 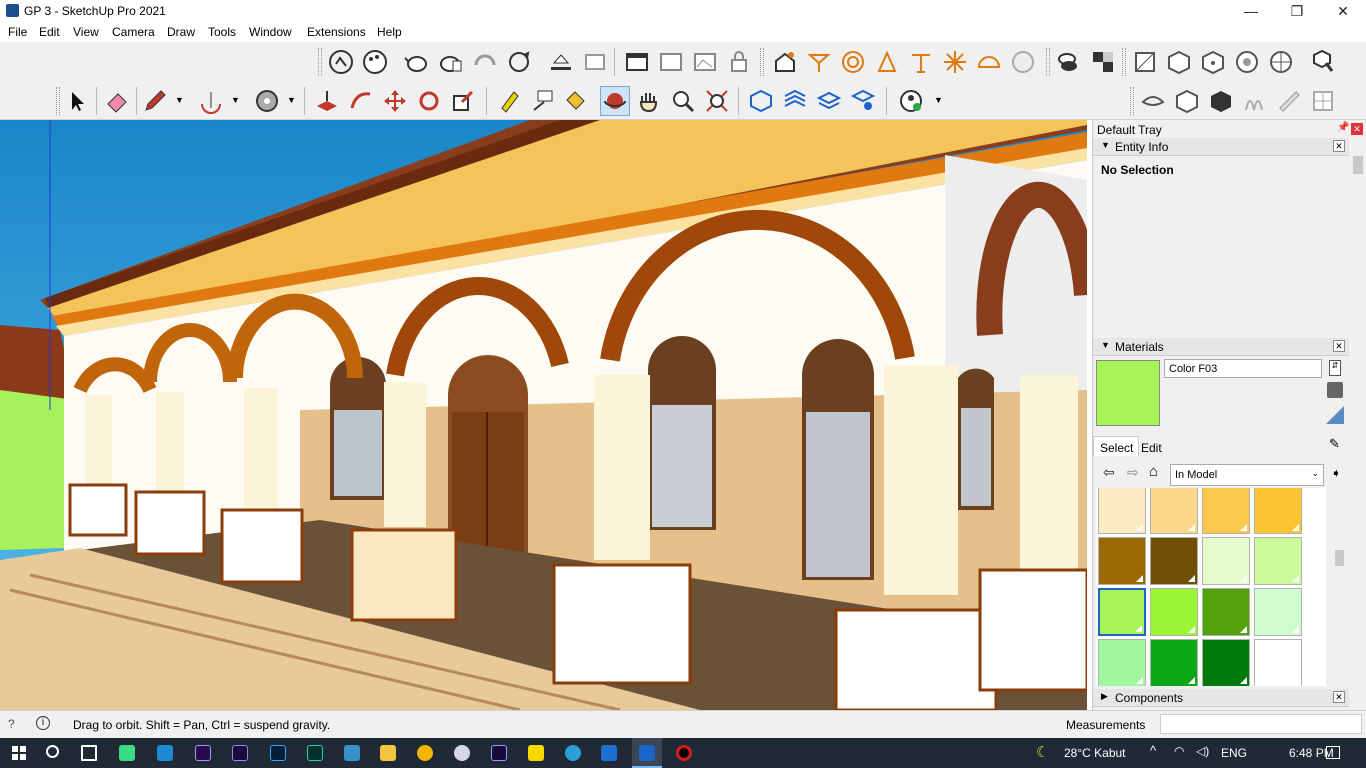 What do you see at coordinates (1187, 101) in the screenshot?
I see `section-cube-icon` at bounding box center [1187, 101].